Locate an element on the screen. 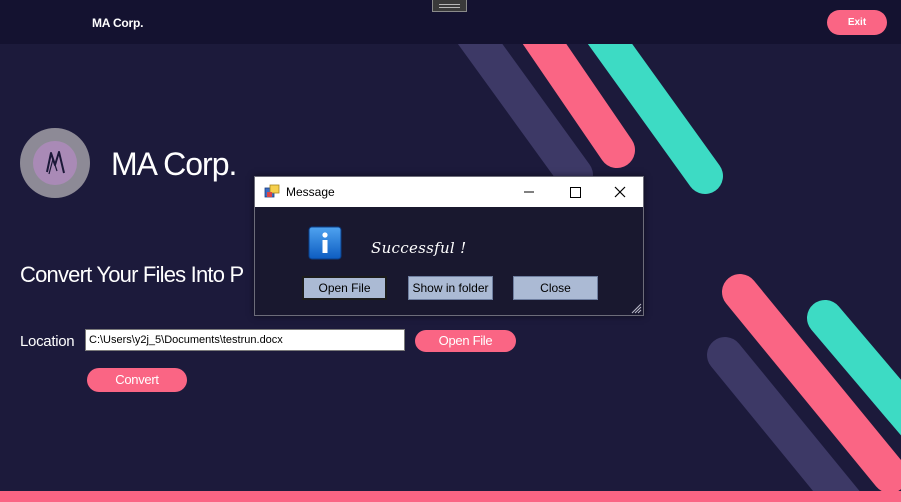 The image size is (901, 502). location-label: Location is located at coordinates (47, 341).